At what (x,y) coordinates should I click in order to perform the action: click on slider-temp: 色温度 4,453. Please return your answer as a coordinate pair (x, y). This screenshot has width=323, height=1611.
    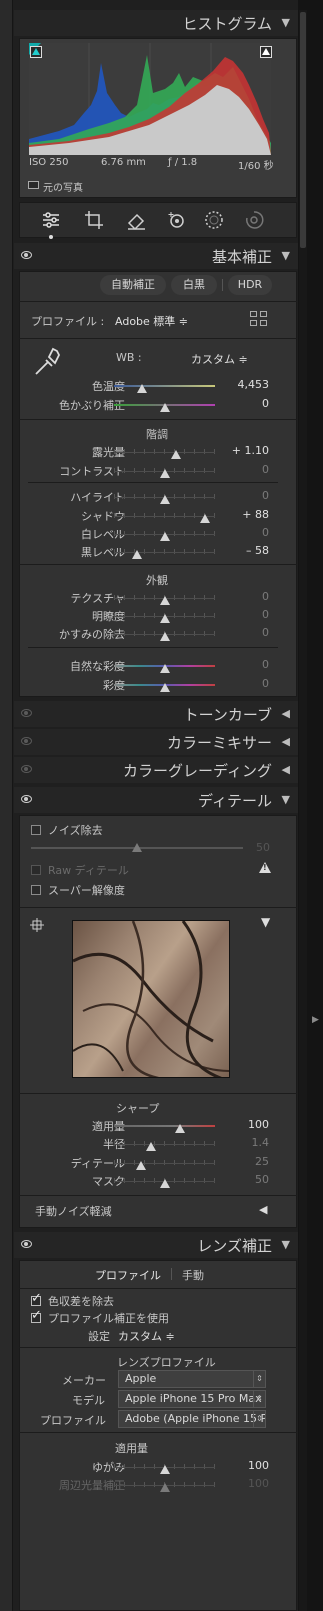
    Looking at the image, I should click on (158, 386).